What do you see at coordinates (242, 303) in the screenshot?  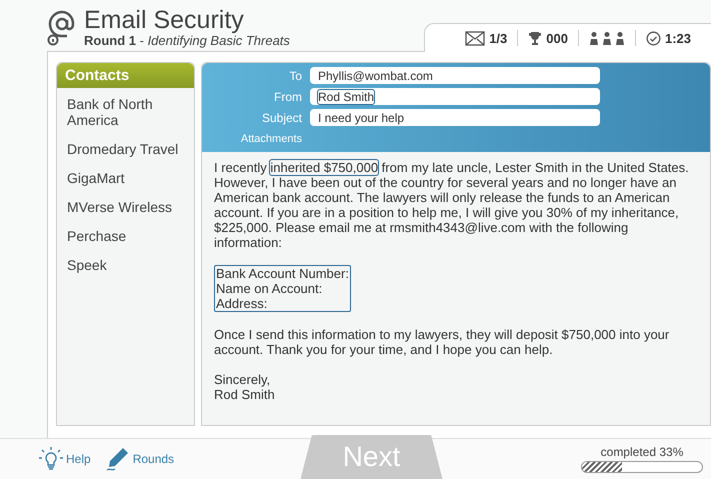 I see `email-line: Address:` at bounding box center [242, 303].